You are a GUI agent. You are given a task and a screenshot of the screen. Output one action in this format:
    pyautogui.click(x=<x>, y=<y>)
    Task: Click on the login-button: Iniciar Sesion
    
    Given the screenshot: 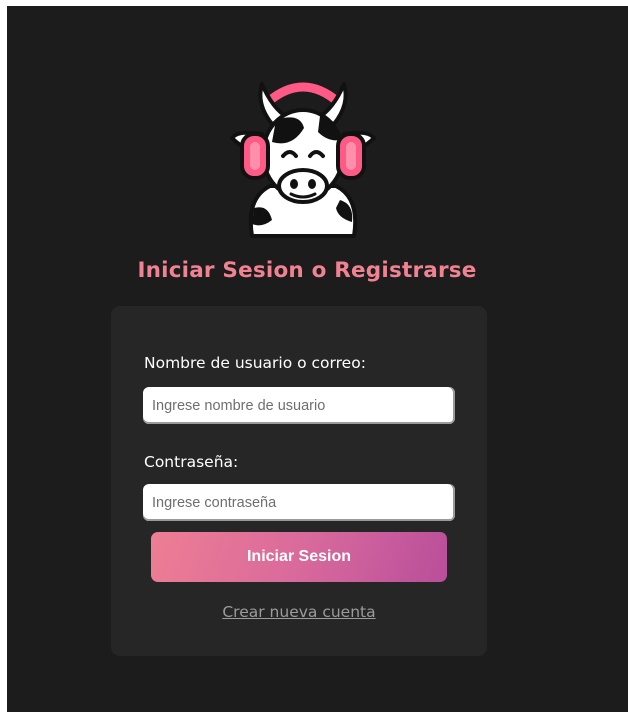 What is the action you would take?
    pyautogui.click(x=299, y=557)
    